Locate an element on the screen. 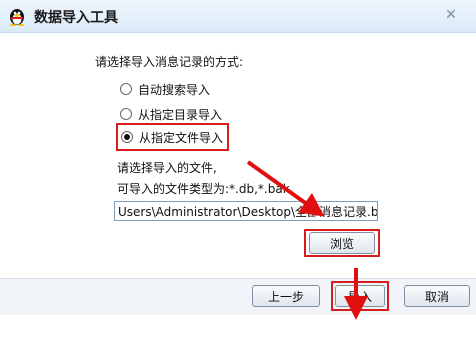 The height and width of the screenshot is (347, 476). title-bar: 数据导入工具 ✕ is located at coordinates (238, 16).